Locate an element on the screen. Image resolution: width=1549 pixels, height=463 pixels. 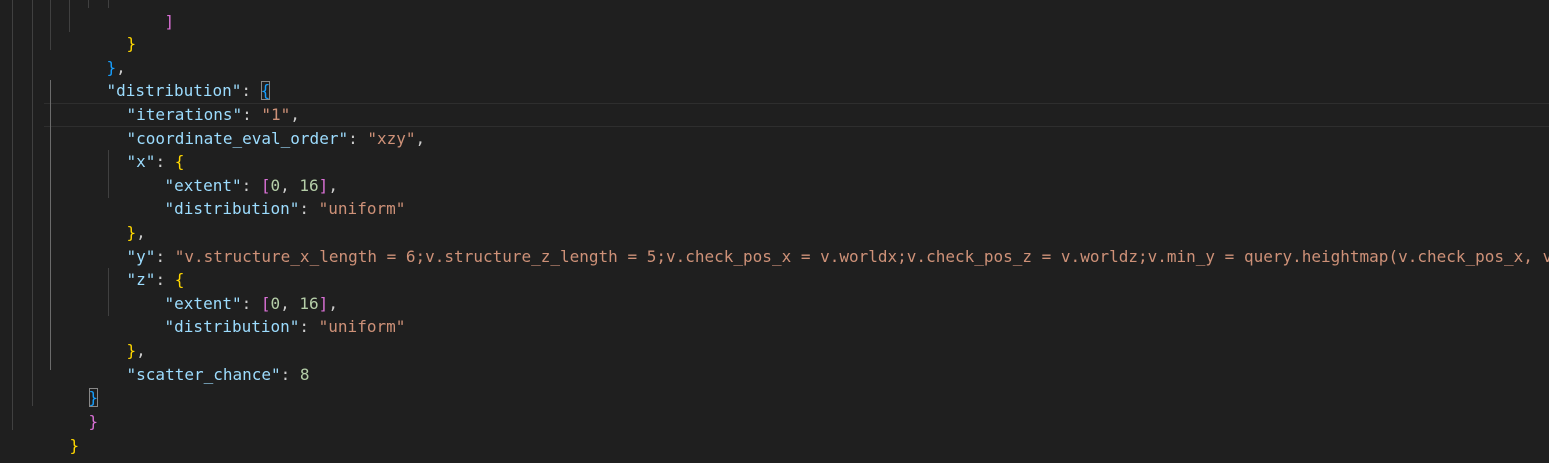
code-line-current: "coordinate_eval_order": "xzy", is located at coordinates (257, 125).